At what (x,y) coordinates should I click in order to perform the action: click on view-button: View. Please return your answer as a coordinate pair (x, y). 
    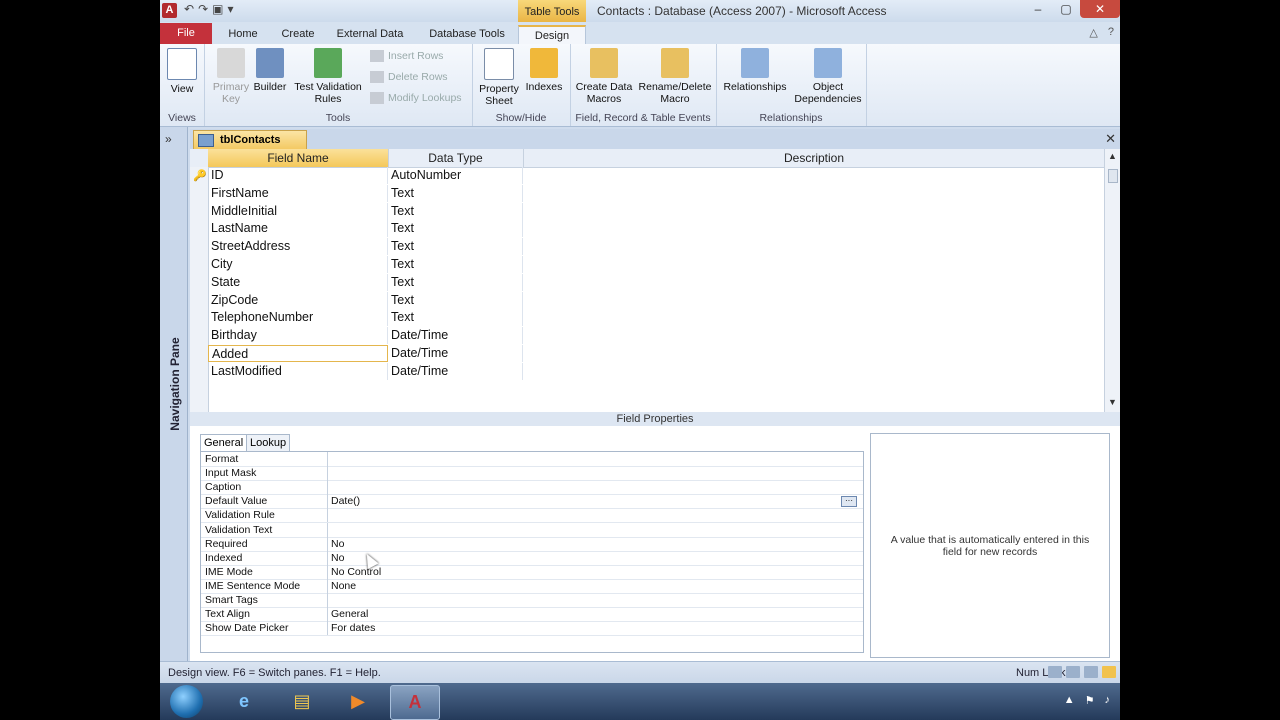
    Looking at the image, I should click on (182, 71).